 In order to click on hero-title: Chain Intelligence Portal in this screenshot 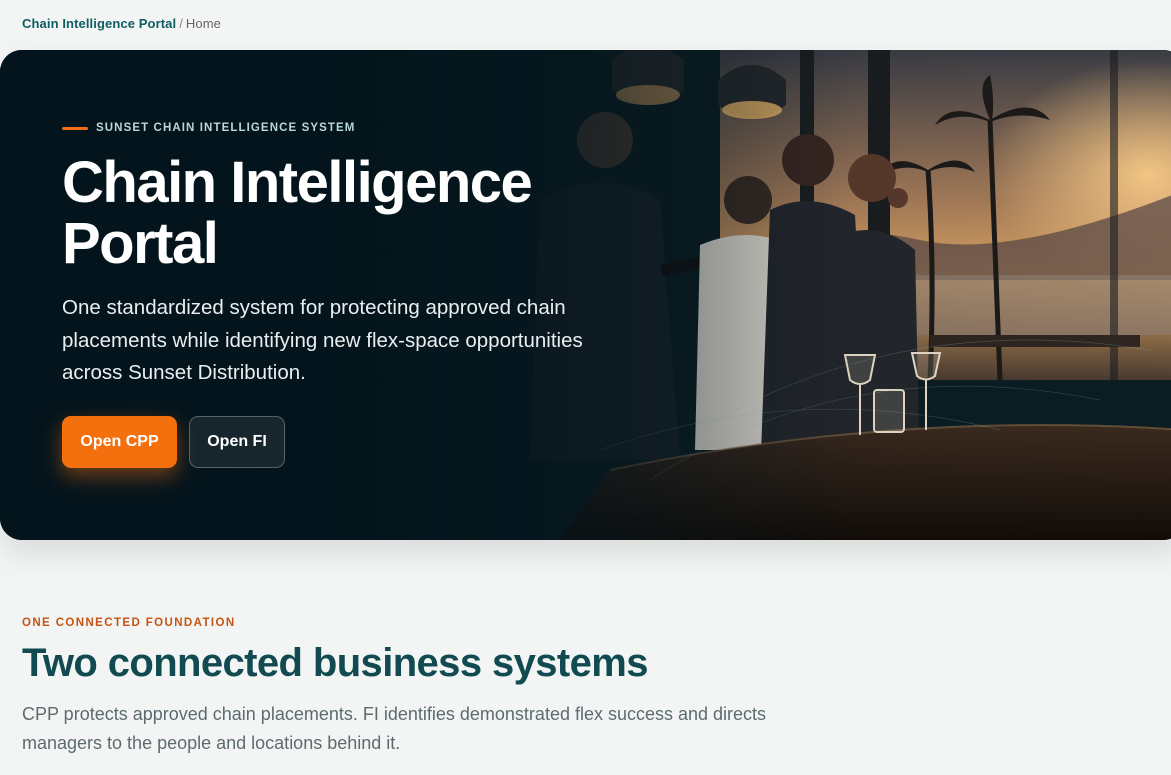, I will do `click(342, 213)`.